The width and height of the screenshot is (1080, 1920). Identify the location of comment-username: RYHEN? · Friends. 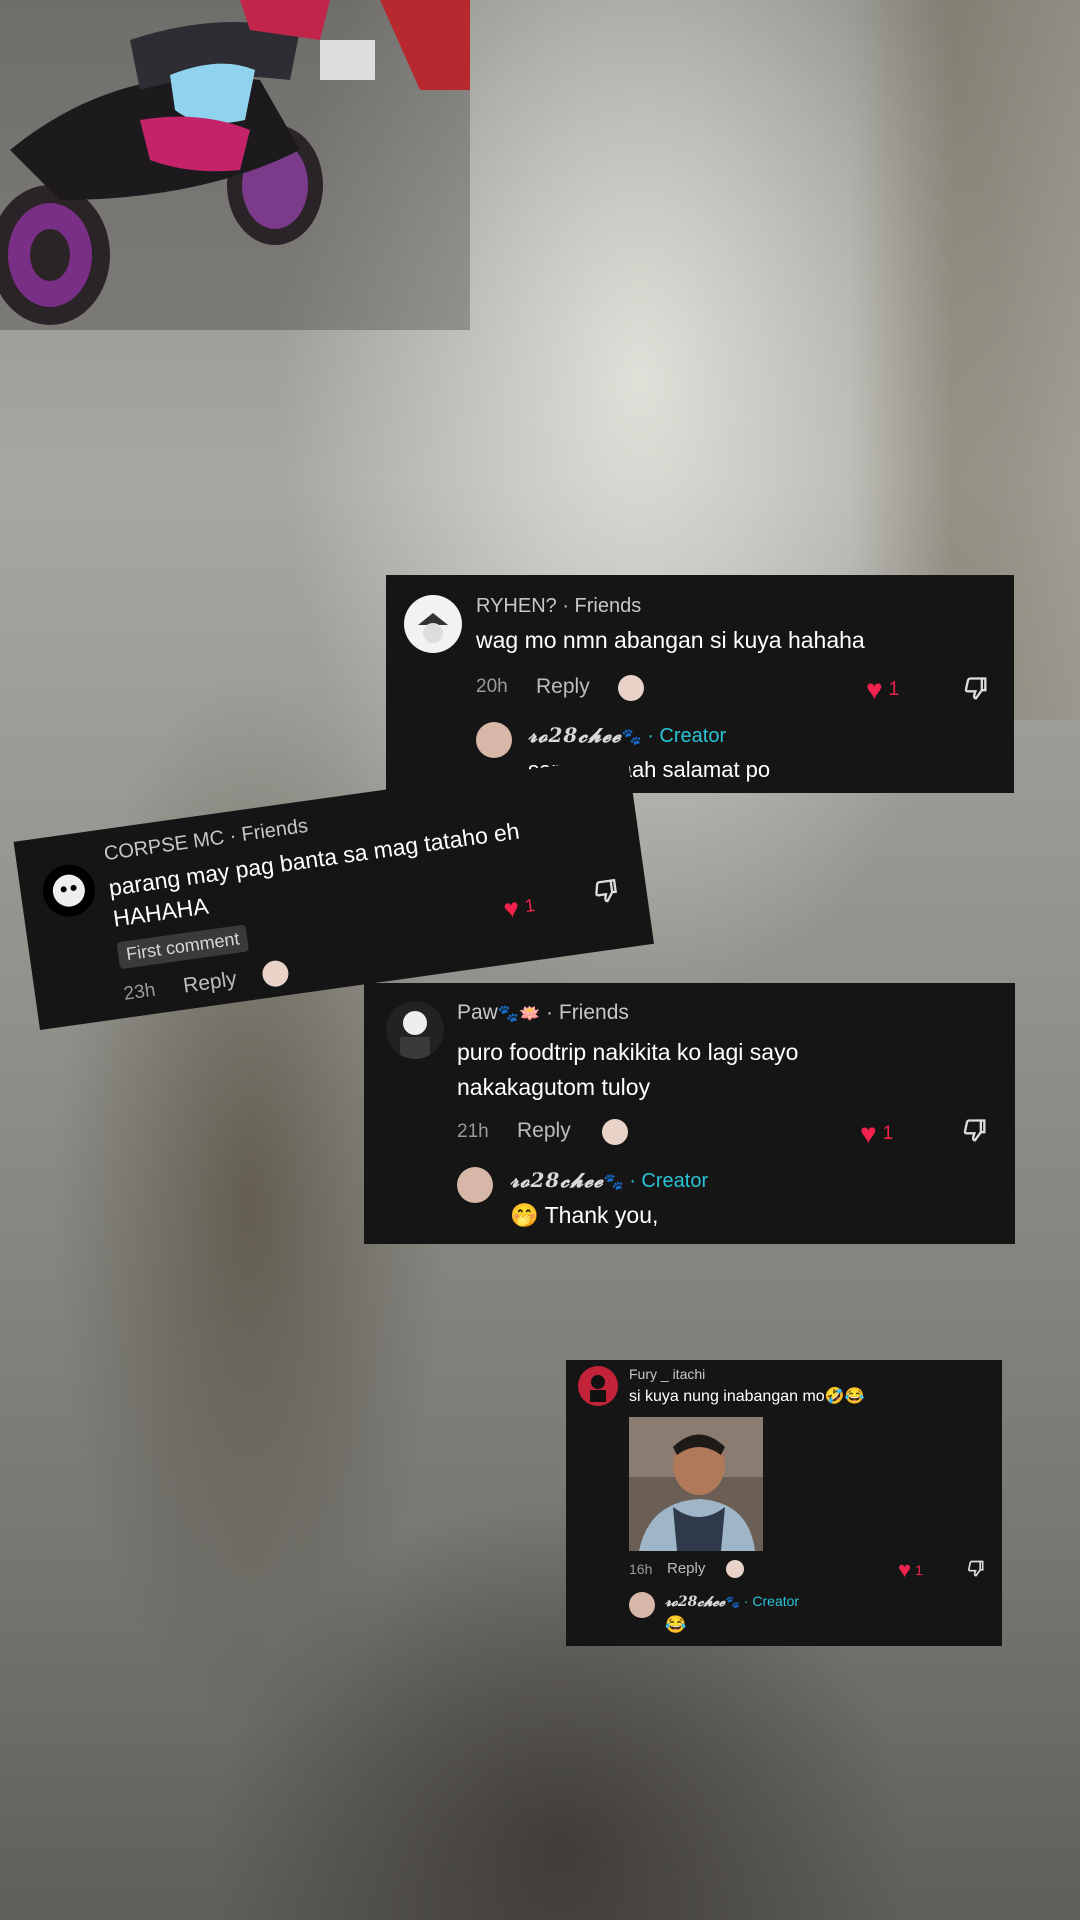
(558, 606).